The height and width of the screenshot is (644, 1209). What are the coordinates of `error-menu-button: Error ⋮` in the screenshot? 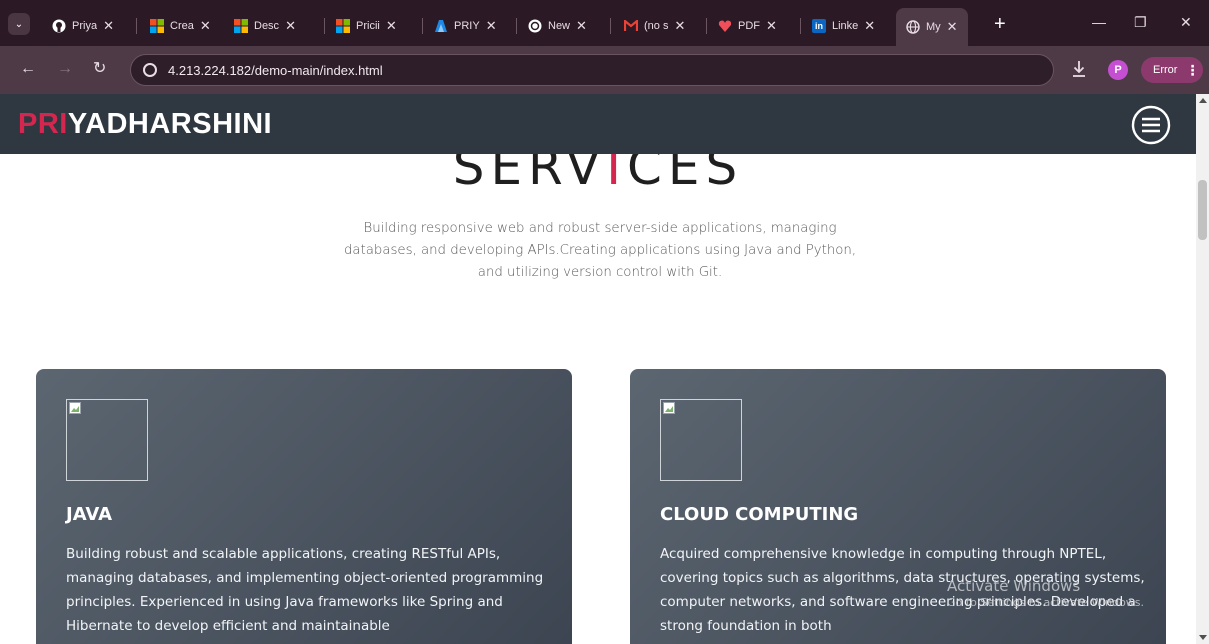 It's located at (1172, 70).